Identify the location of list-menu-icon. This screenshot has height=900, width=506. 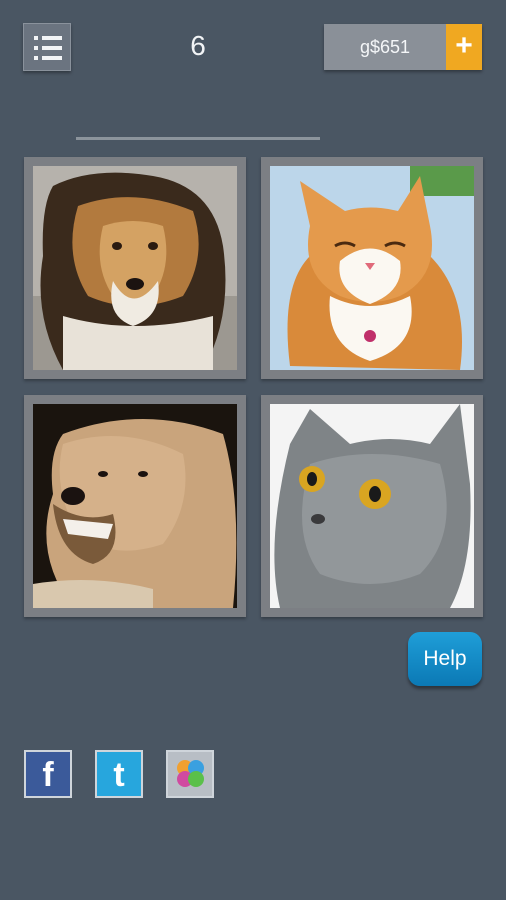
(48, 48).